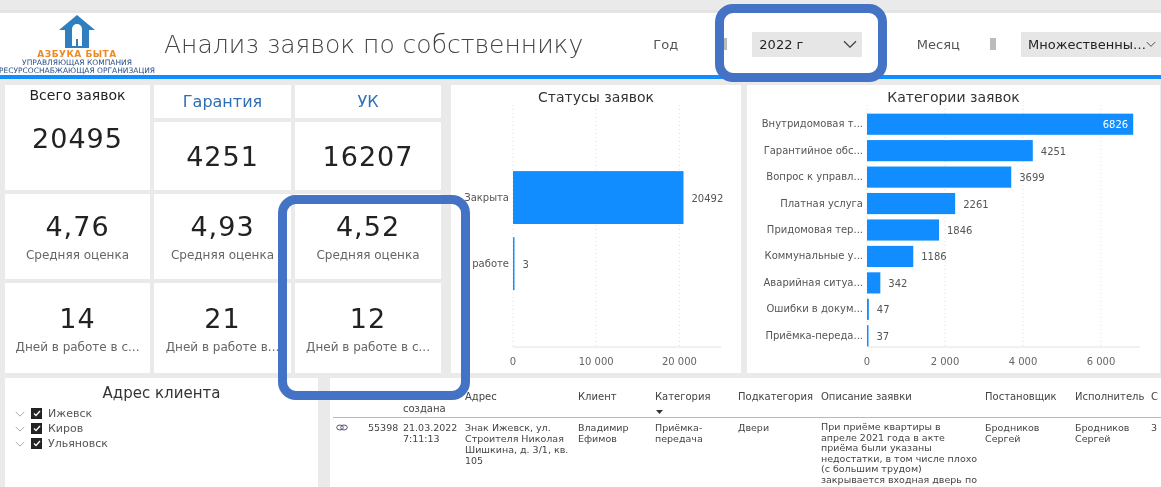 The image size is (1161, 487). I want to click on table-cell-text: Знак Ижевск, ул. Строителя Николая Шишкина, д. 3/1, кв. 105, so click(517, 444).